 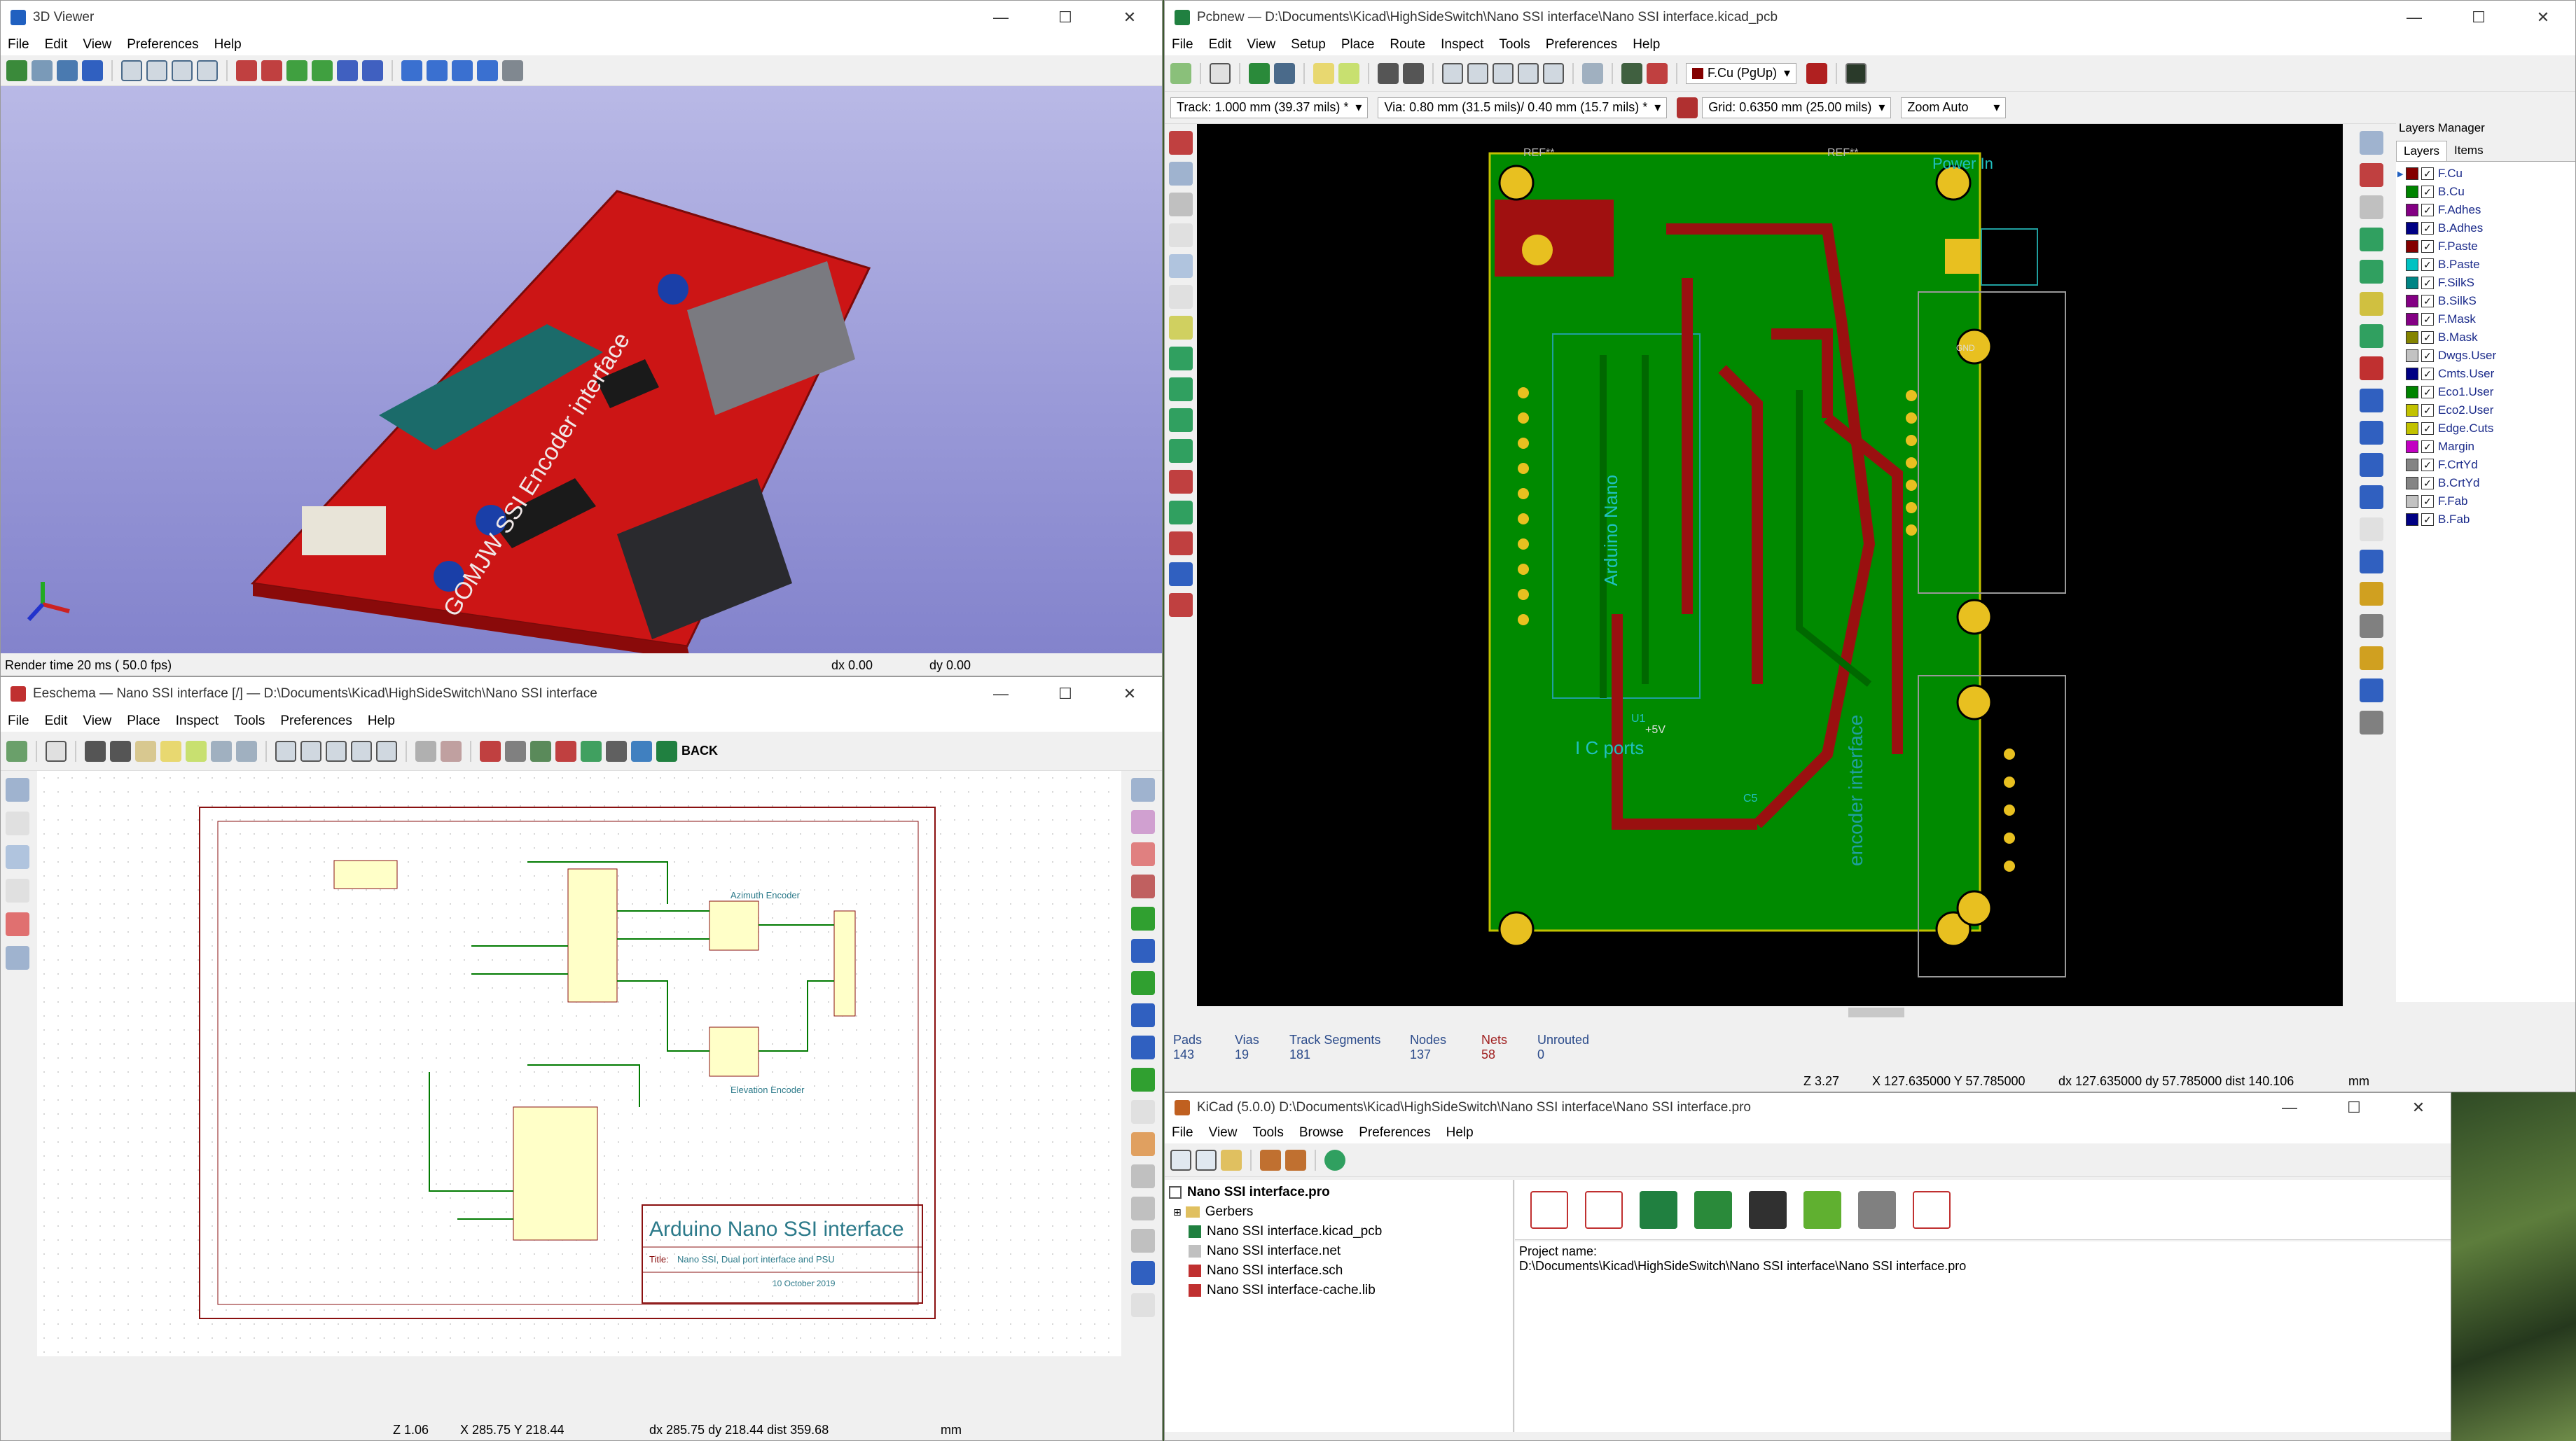 I want to click on cube-icon, so click(x=92, y=70).